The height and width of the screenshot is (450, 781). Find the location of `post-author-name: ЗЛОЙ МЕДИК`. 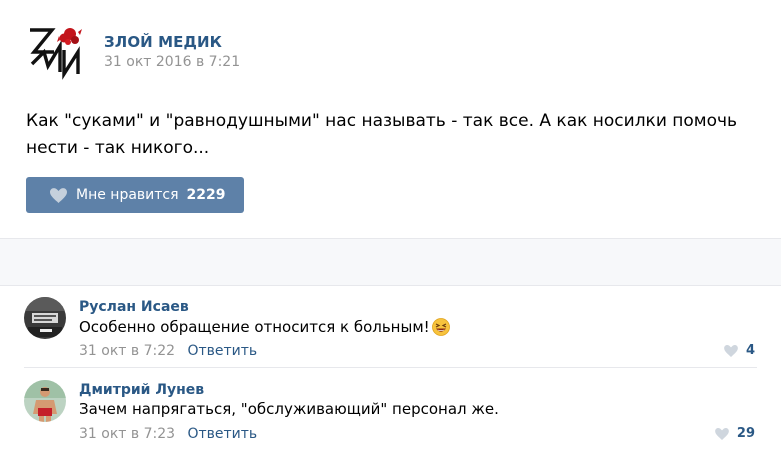

post-author-name: ЗЛОЙ МЕДИК is located at coordinates (163, 42).